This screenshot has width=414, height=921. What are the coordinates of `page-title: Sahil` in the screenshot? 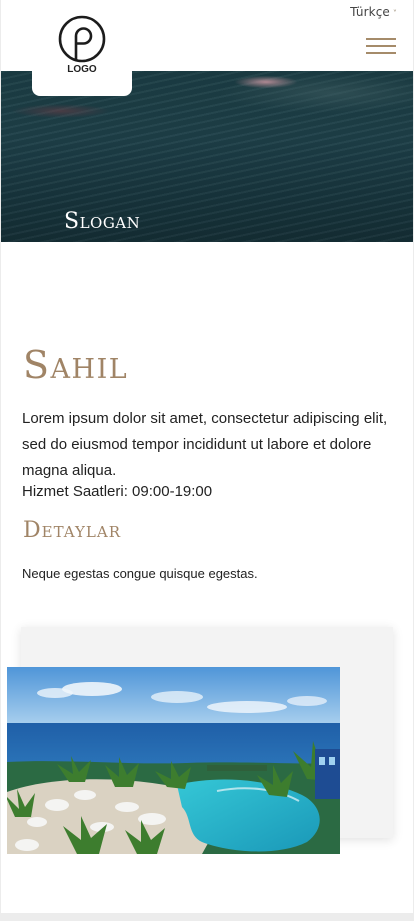 It's located at (76, 365).